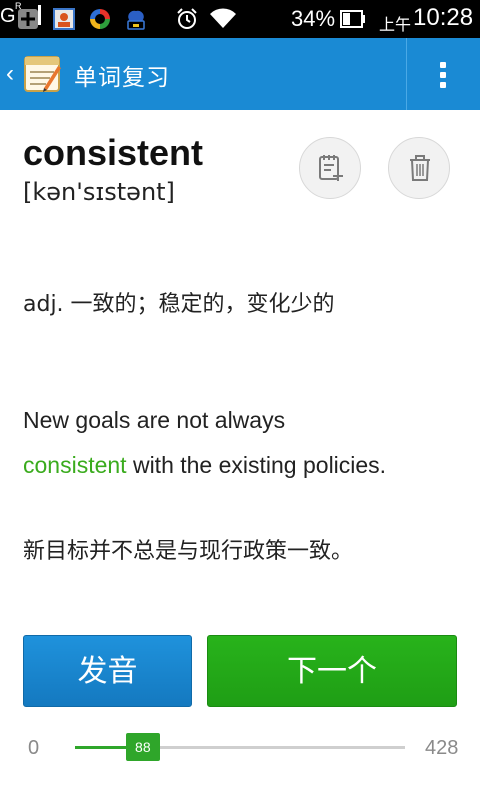 This screenshot has width=480, height=800. I want to click on clock-time: 10:28, so click(443, 17).